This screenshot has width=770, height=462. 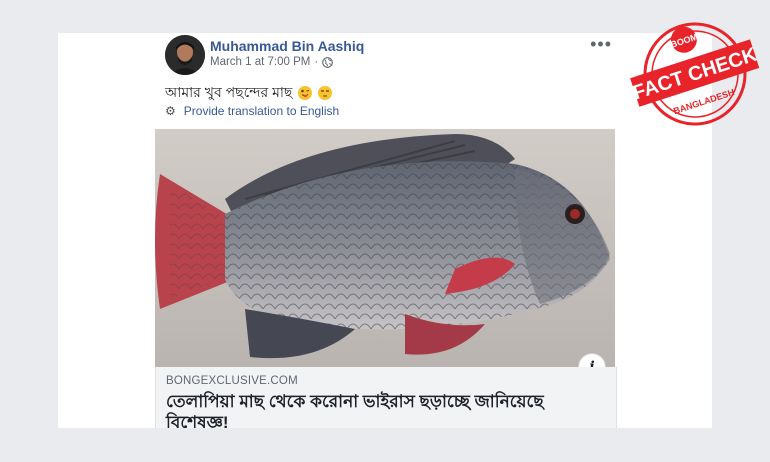 I want to click on link-domain: BONGEXCLUSIVE.COM, so click(x=232, y=381).